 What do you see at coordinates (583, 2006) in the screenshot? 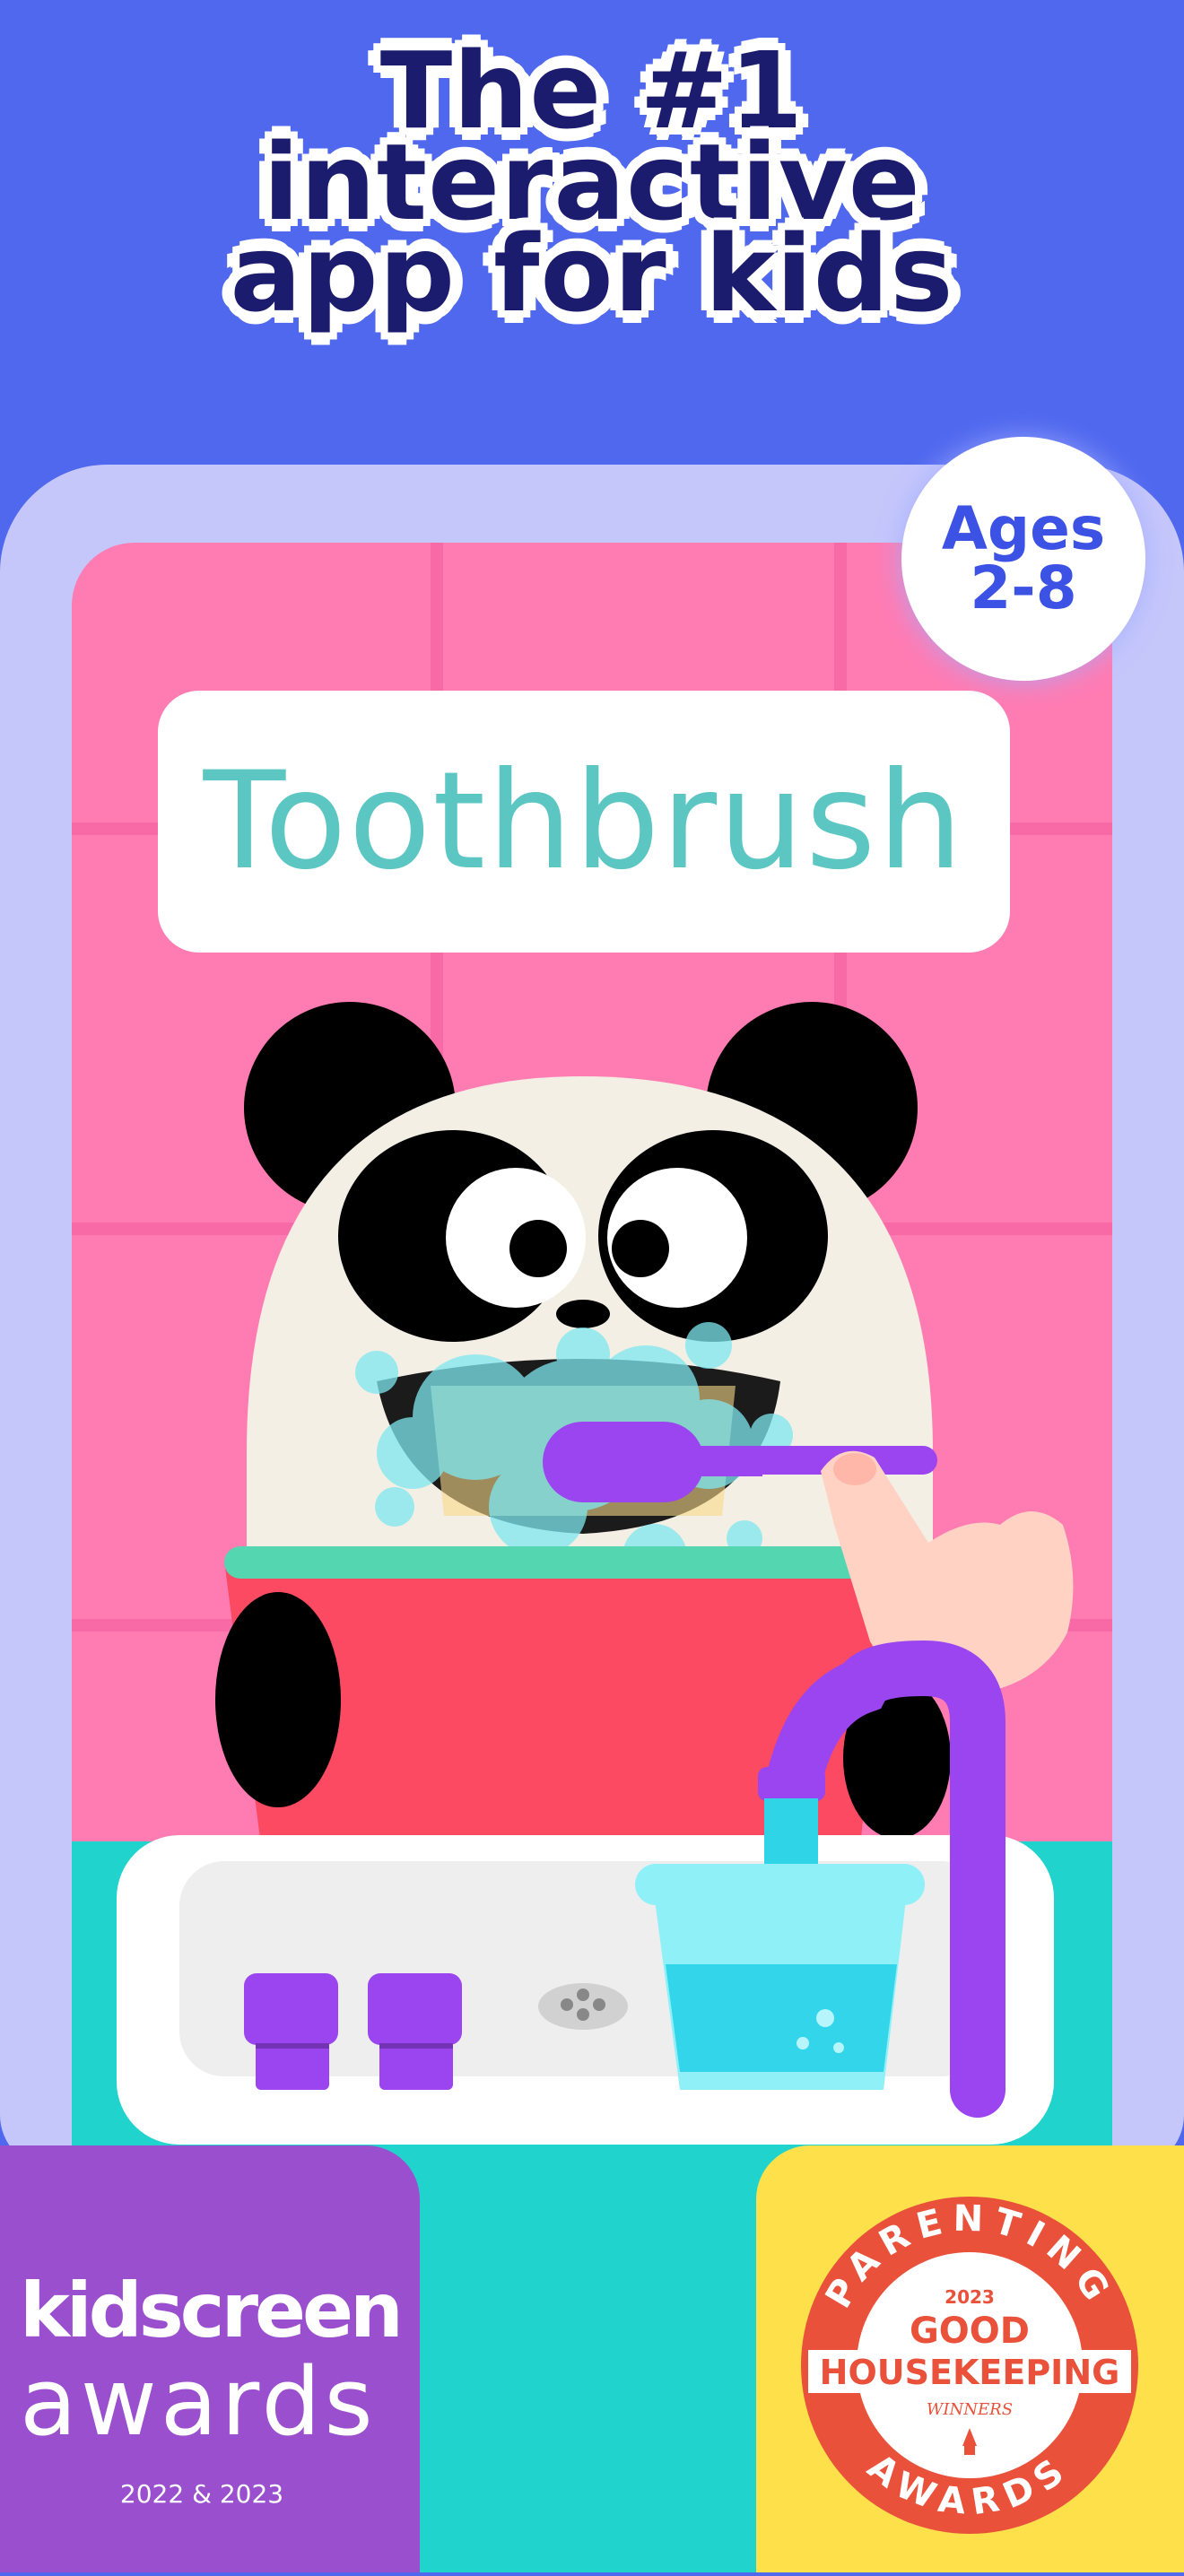
I see `soap-dish-icon` at bounding box center [583, 2006].